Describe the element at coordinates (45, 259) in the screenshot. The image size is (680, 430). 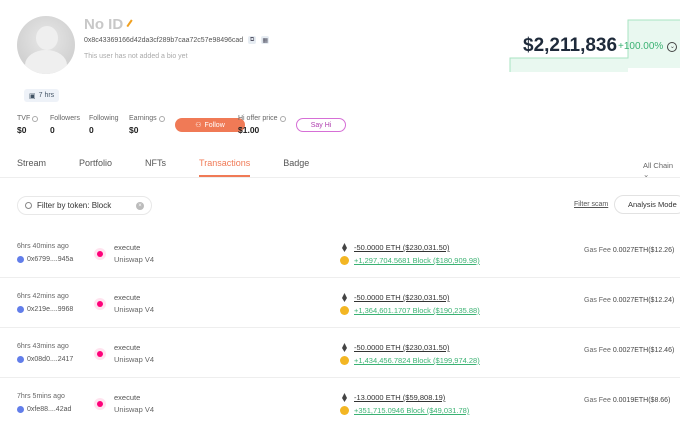
I see `tx-hash: 0x6799....945a` at that location.